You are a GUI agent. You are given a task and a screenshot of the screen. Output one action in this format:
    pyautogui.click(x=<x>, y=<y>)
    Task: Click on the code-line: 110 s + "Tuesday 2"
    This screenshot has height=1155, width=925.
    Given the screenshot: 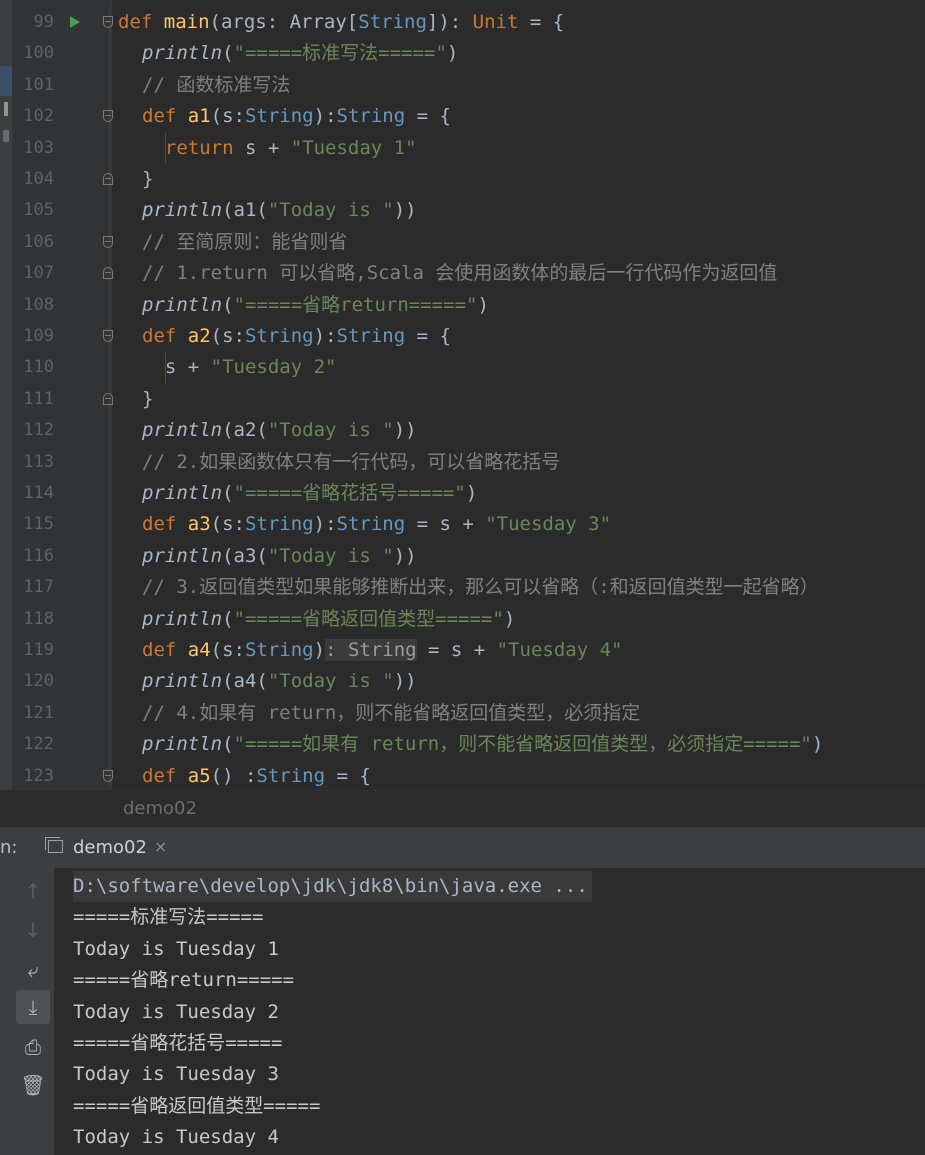 What is the action you would take?
    pyautogui.click(x=468, y=368)
    